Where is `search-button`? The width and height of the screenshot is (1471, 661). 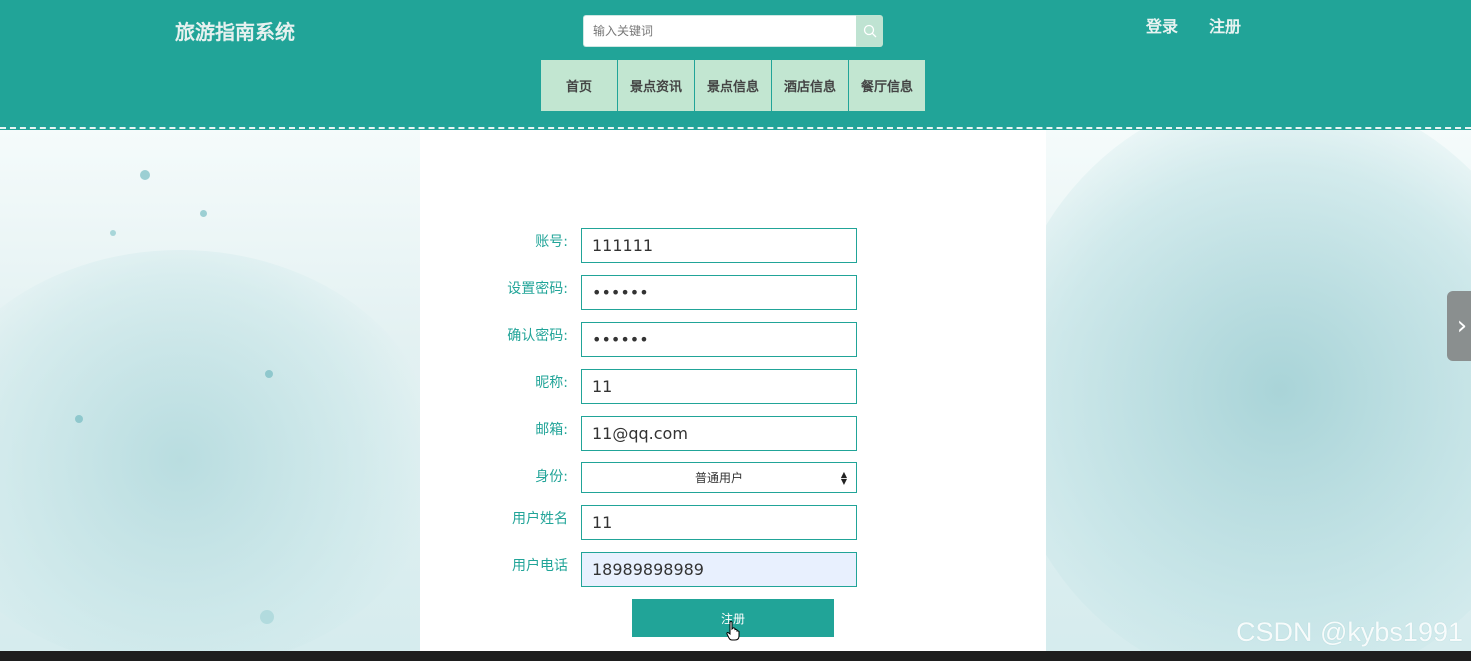 search-button is located at coordinates (869, 31).